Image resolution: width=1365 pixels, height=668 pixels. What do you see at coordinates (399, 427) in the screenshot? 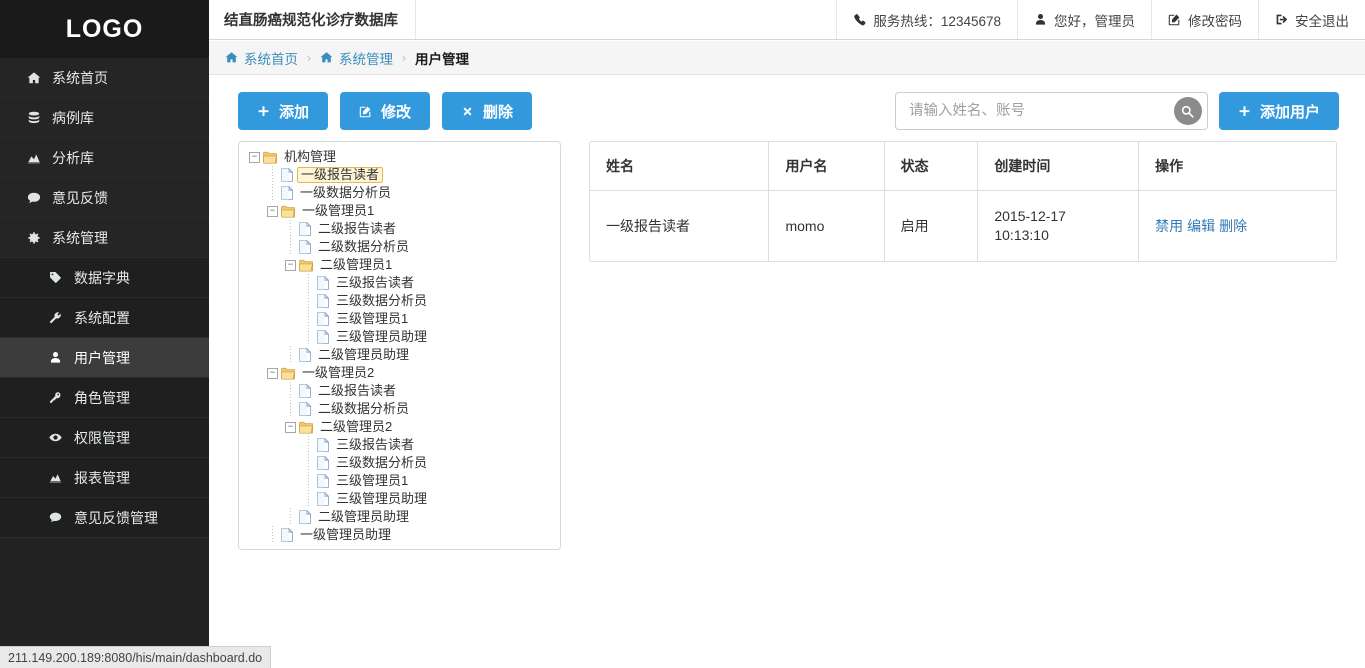
I see `tree-node: − 二级管理员2` at bounding box center [399, 427].